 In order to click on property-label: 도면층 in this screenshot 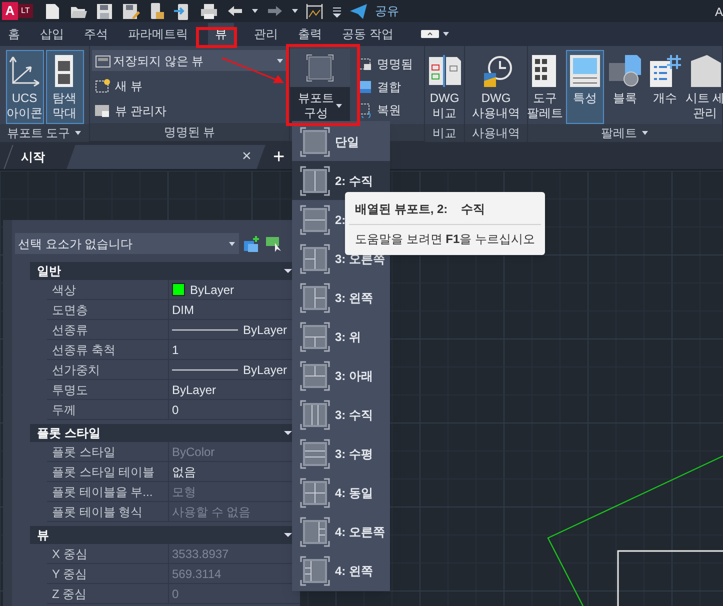, I will do `click(108, 309)`.